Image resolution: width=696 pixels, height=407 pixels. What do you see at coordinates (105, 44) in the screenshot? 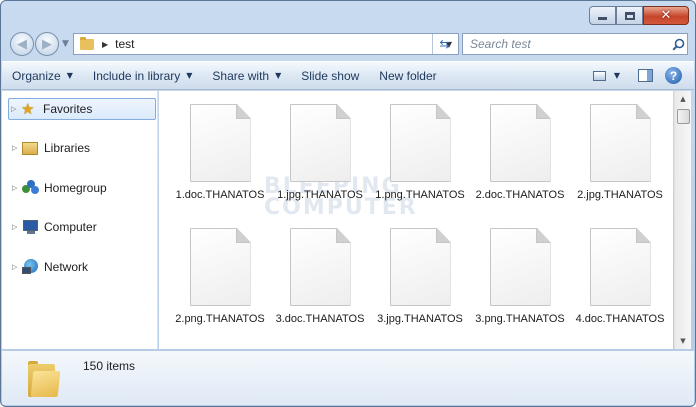
I see `breadcrumb-arrow-icon: ▶` at bounding box center [105, 44].